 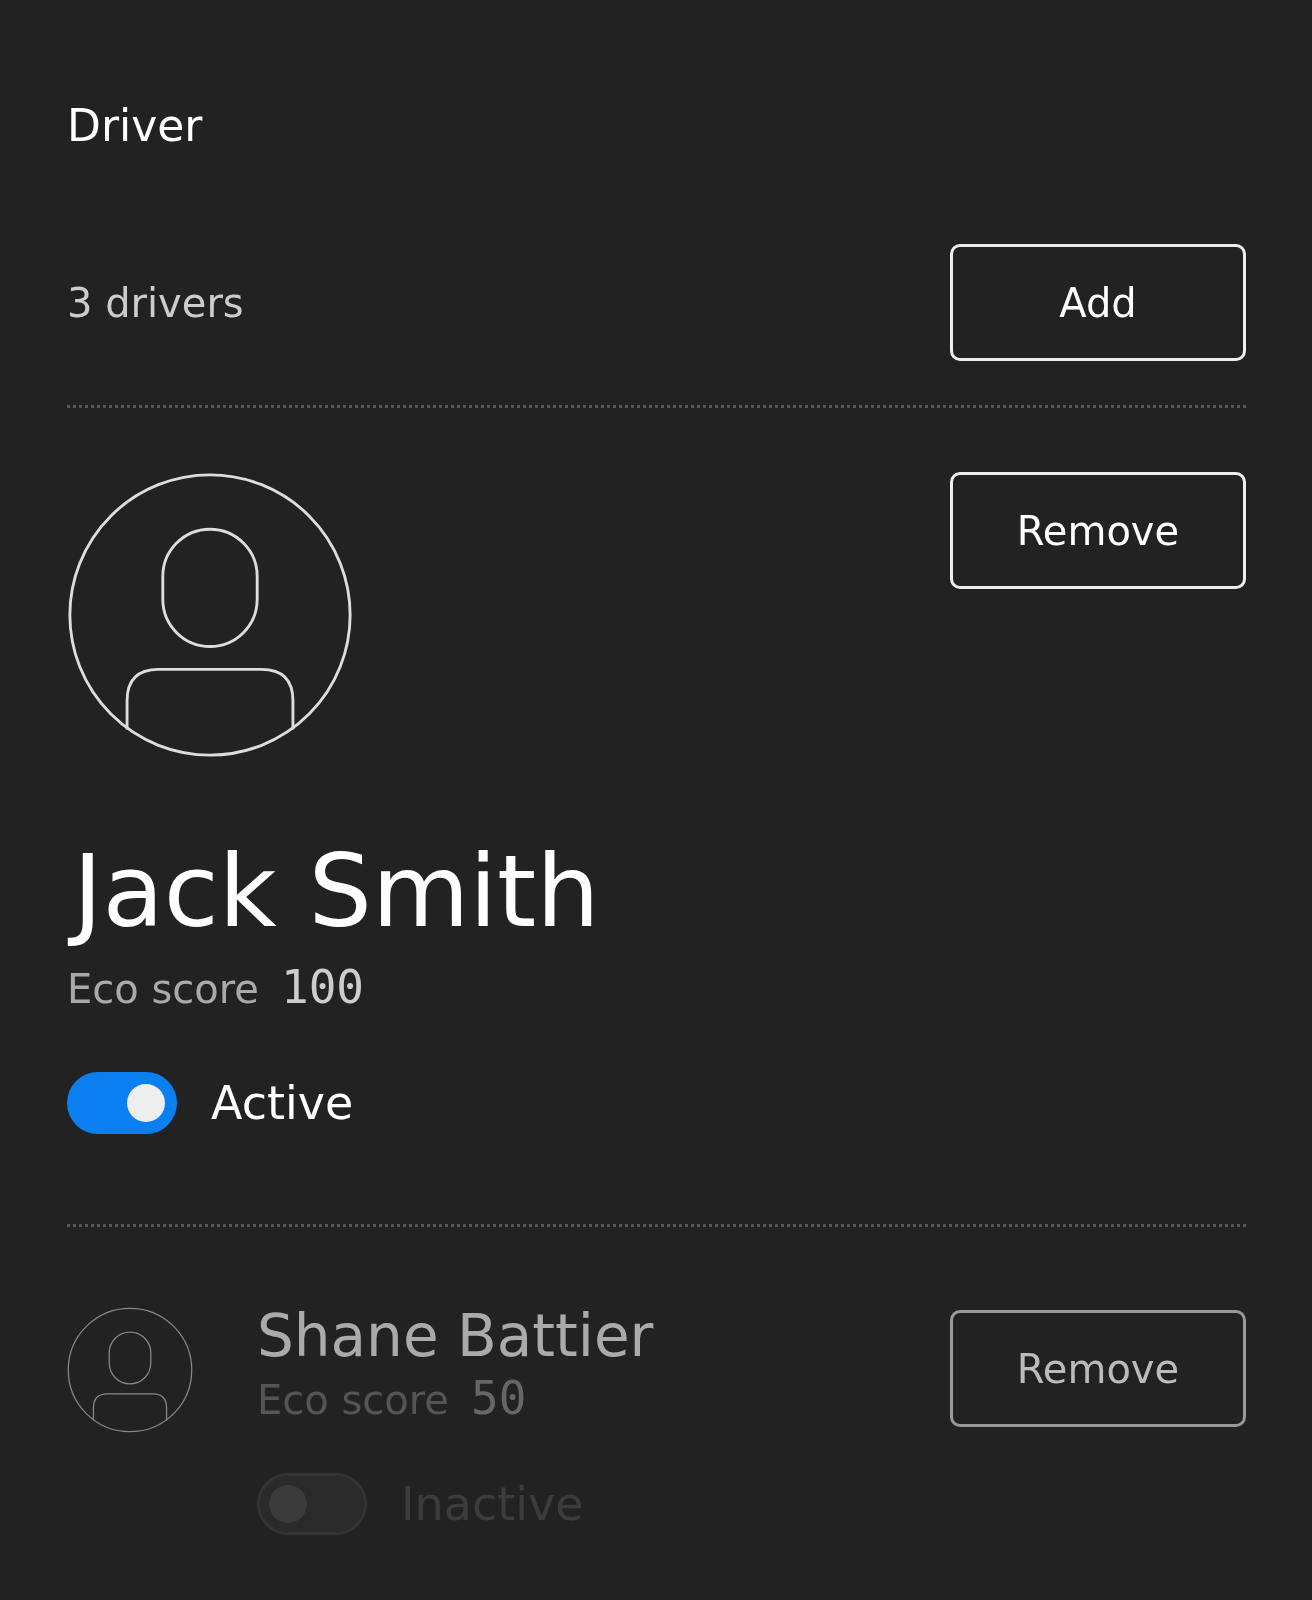 What do you see at coordinates (1098, 302) in the screenshot?
I see `add-button: Add` at bounding box center [1098, 302].